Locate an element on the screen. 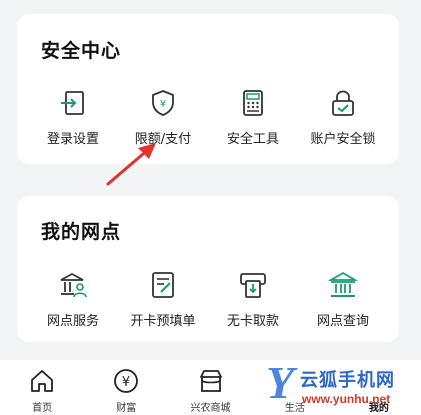 The height and width of the screenshot is (415, 421). shop-icon is located at coordinates (211, 381).